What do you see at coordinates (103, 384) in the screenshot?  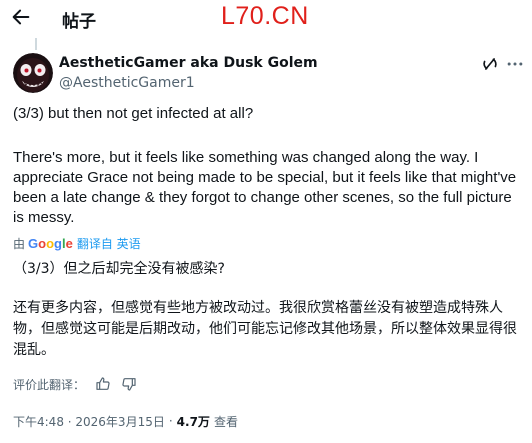 I see `thumbs-up-icon` at bounding box center [103, 384].